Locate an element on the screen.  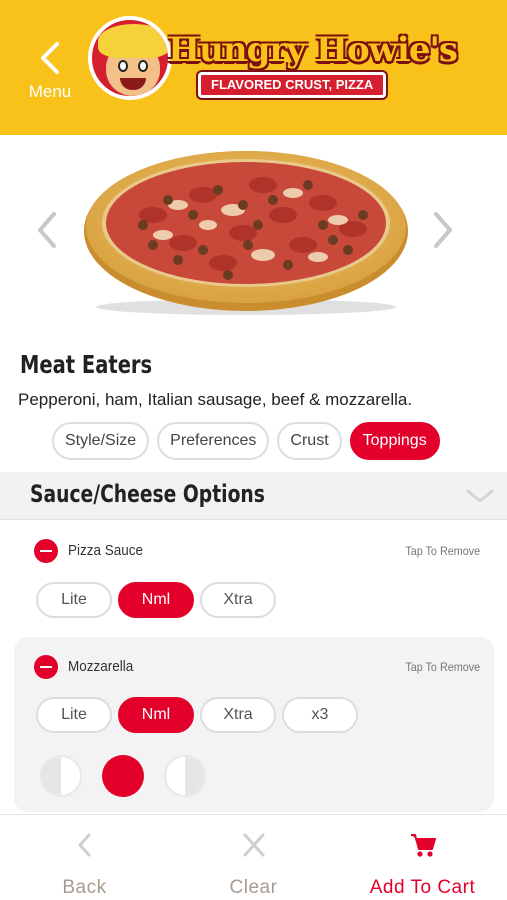
add-to-cart-label: Add To Cart is located at coordinates (422, 887).